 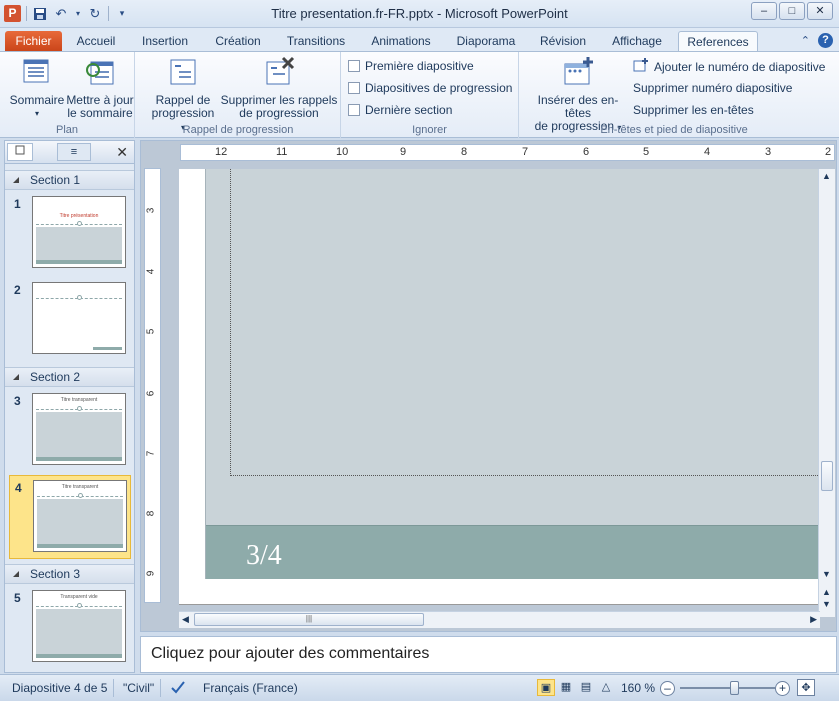 I want to click on checkbox-diapositives-progression: Diapositives de progression, so click(x=430, y=88).